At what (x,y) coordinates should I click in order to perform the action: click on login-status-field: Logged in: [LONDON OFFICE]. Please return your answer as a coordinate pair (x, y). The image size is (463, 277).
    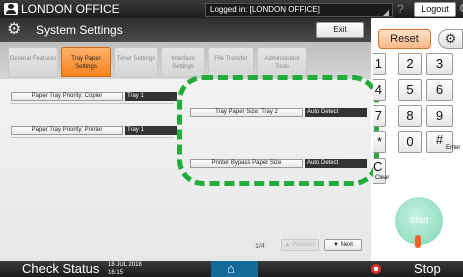
    Looking at the image, I should click on (299, 10).